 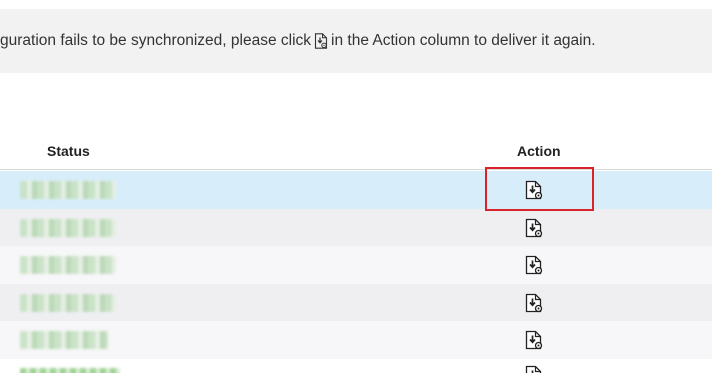 I want to click on column-header-status: Status, so click(x=68, y=151).